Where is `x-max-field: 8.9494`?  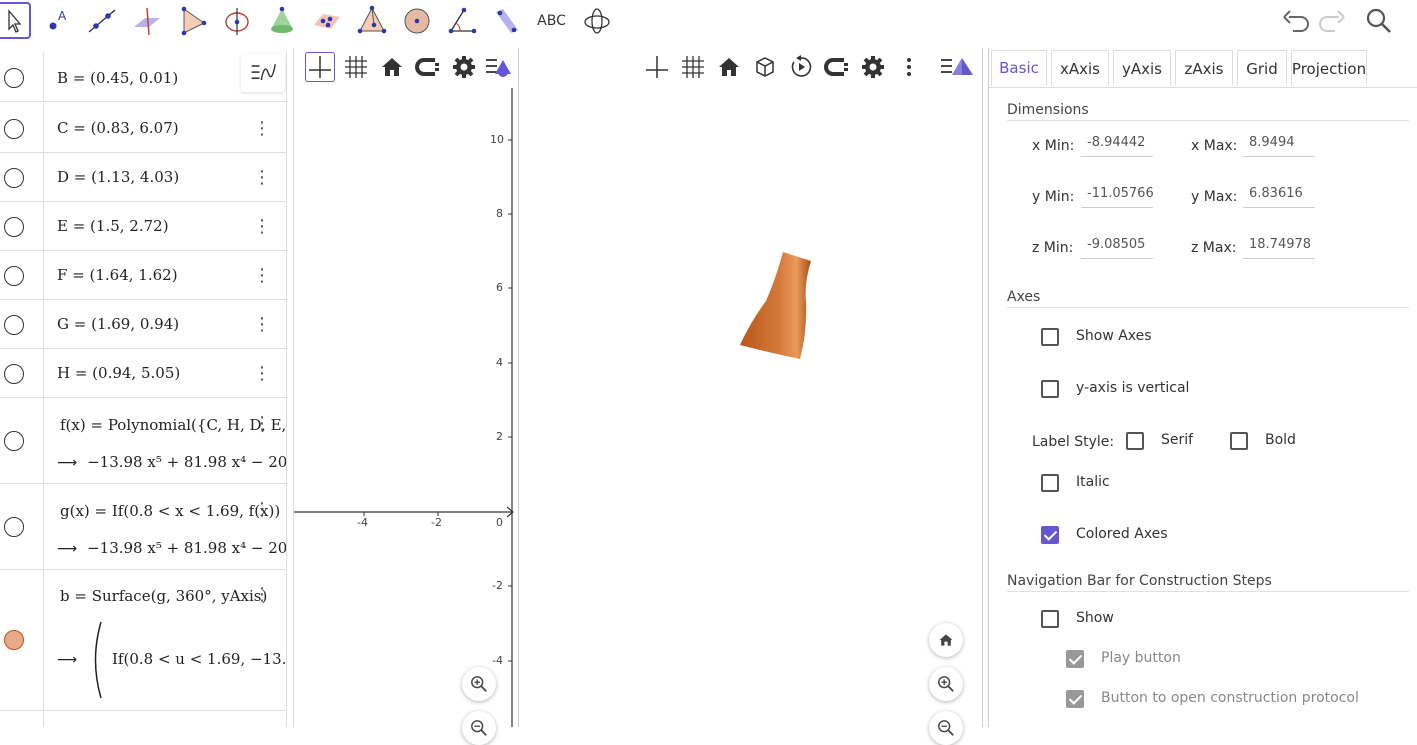 x-max-field: 8.9494 is located at coordinates (1279, 146).